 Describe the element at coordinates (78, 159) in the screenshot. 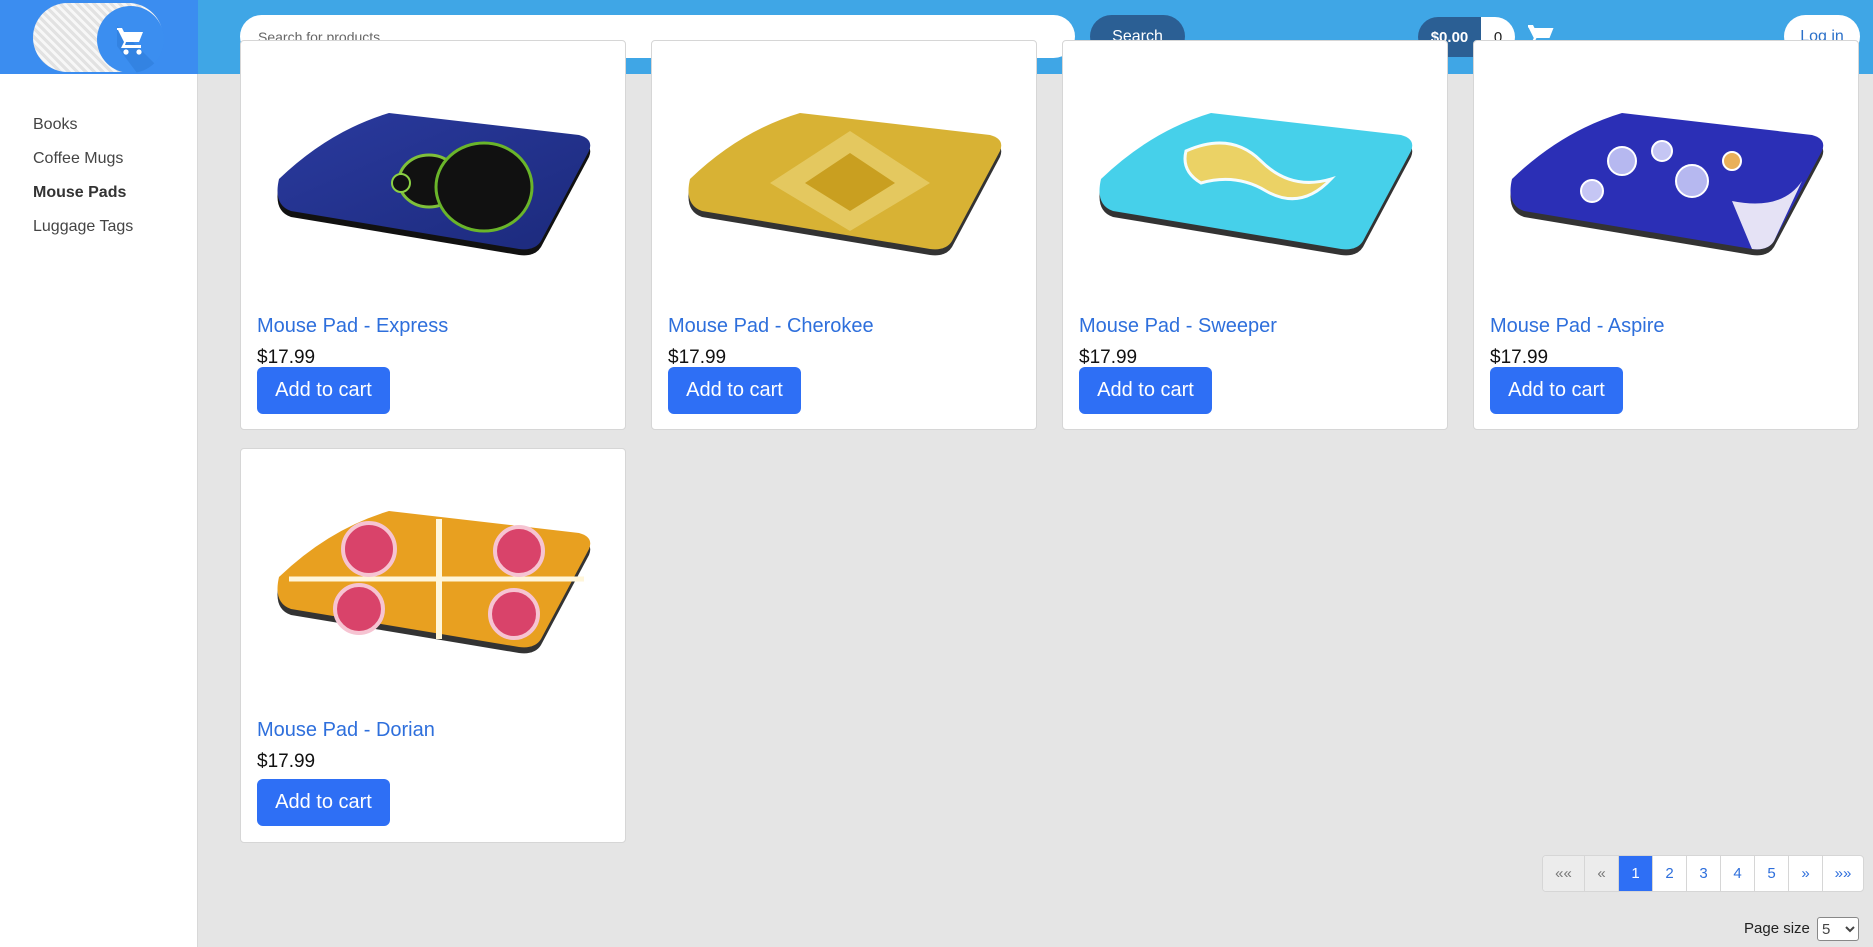

I see `sidebar-item-coffee-mugs: Coffee Mugs` at that location.